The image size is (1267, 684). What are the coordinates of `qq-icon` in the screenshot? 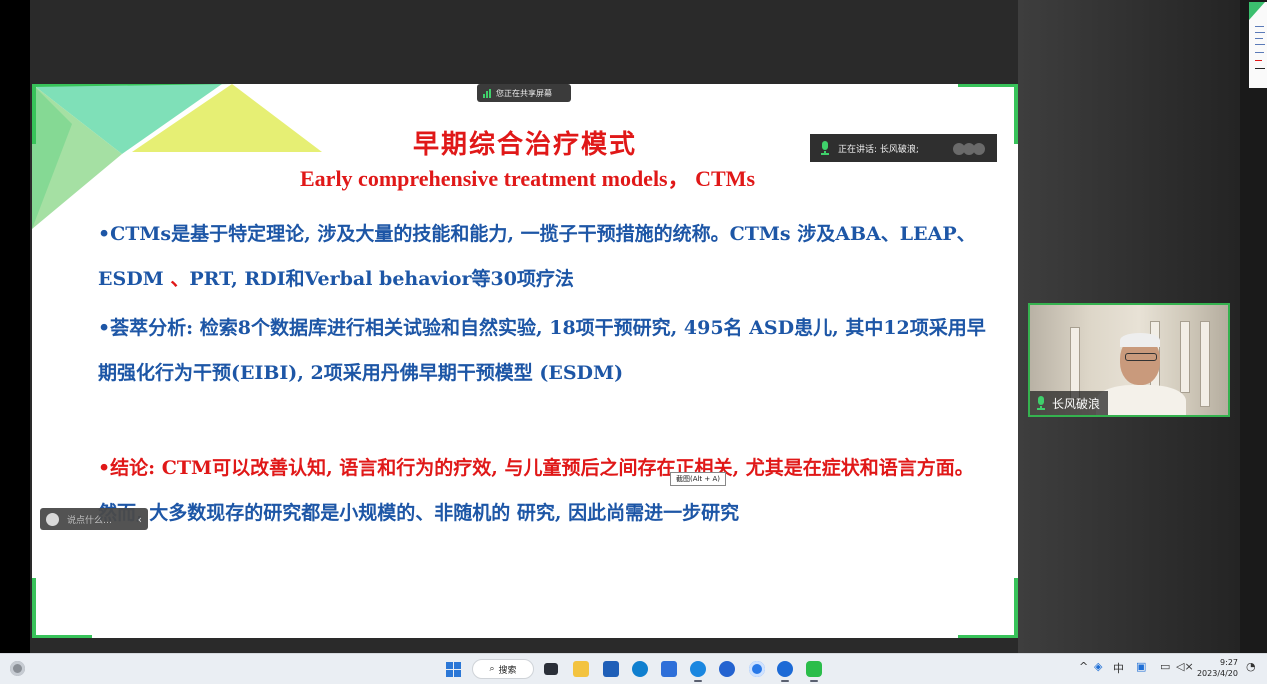 It's located at (785, 671).